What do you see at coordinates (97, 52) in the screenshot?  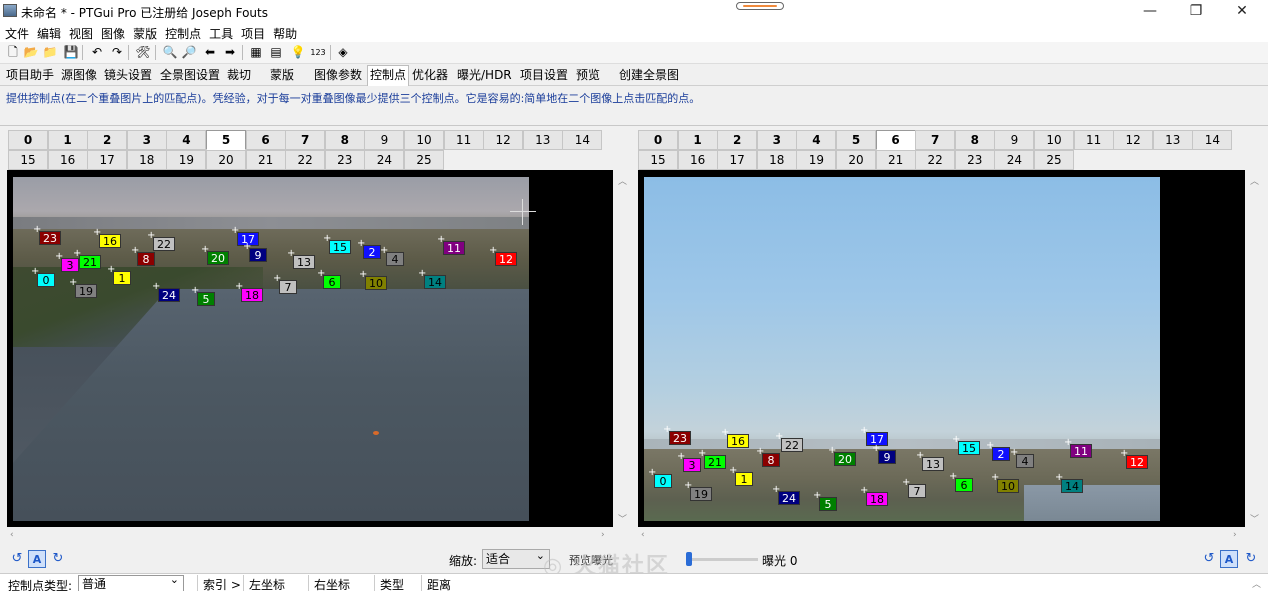 I see `undo-icon: ↶` at bounding box center [97, 52].